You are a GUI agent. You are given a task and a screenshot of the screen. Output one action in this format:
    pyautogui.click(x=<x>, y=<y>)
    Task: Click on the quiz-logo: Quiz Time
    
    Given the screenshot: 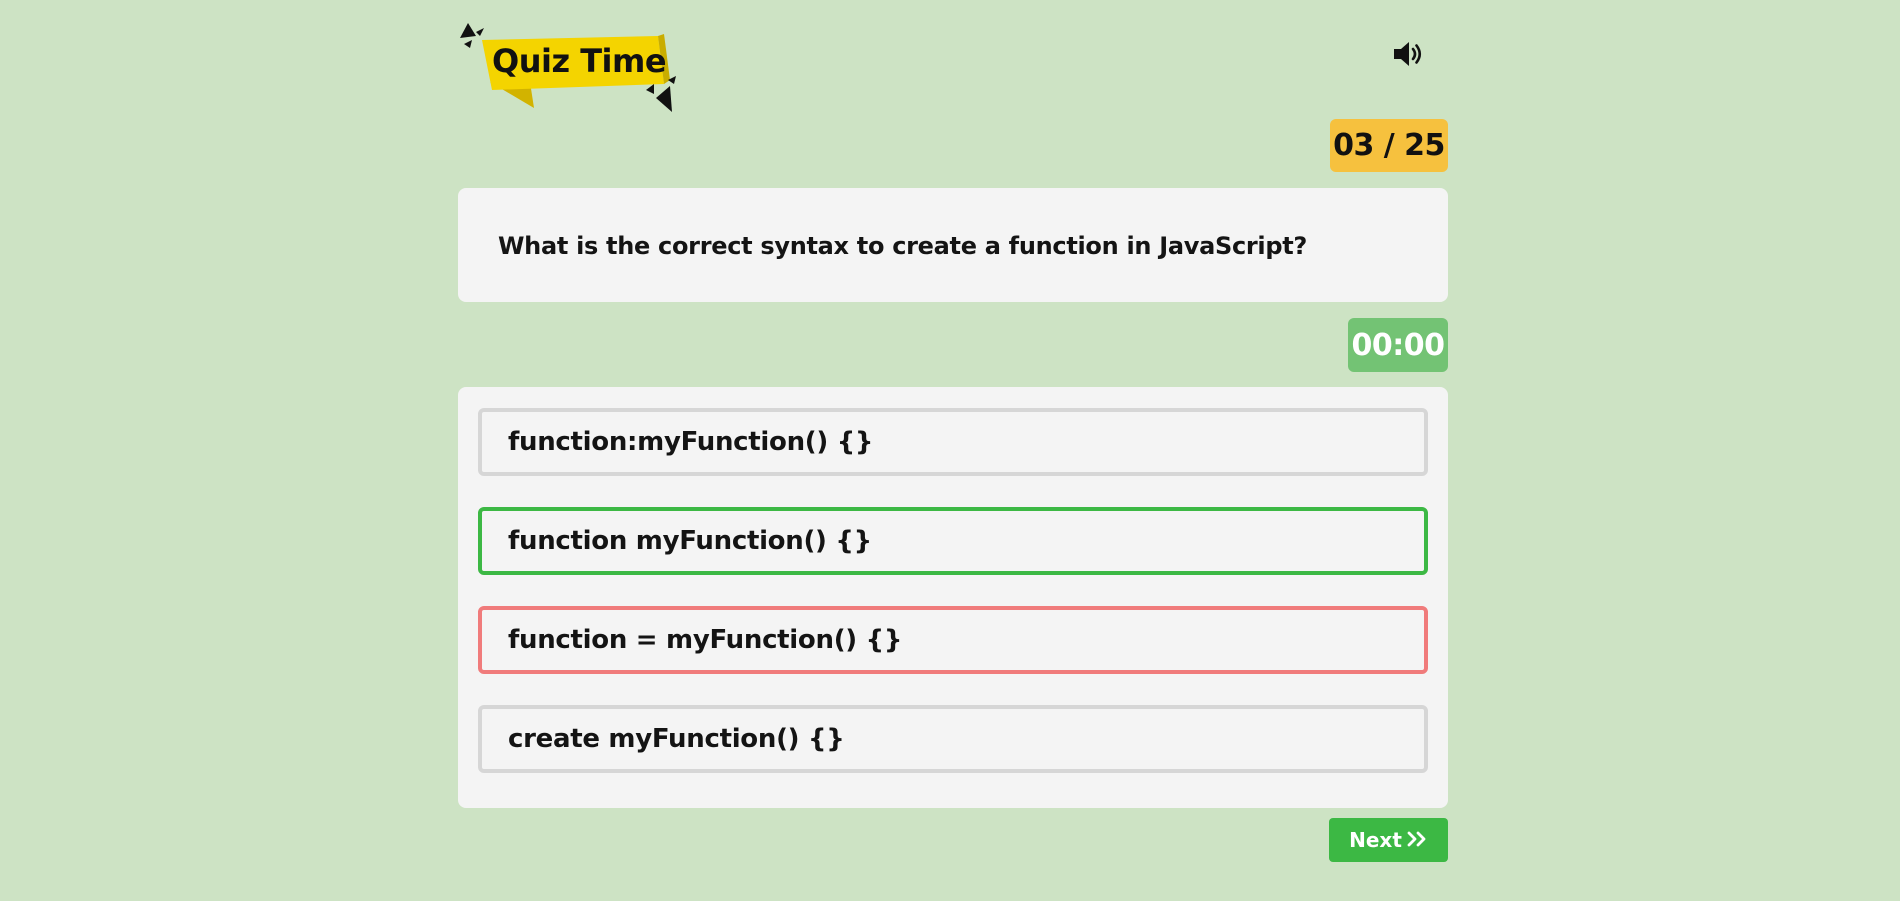 What is the action you would take?
    pyautogui.click(x=573, y=66)
    